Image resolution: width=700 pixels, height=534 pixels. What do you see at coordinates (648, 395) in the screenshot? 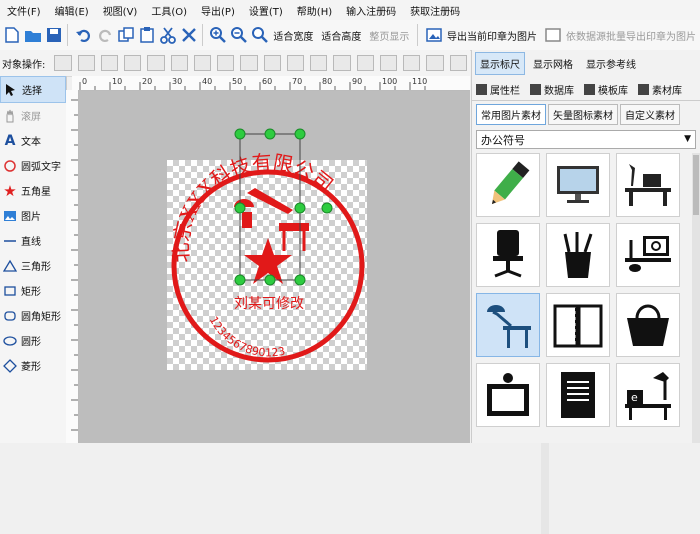
I see `material-item-desk-lamp-2: e` at bounding box center [648, 395].